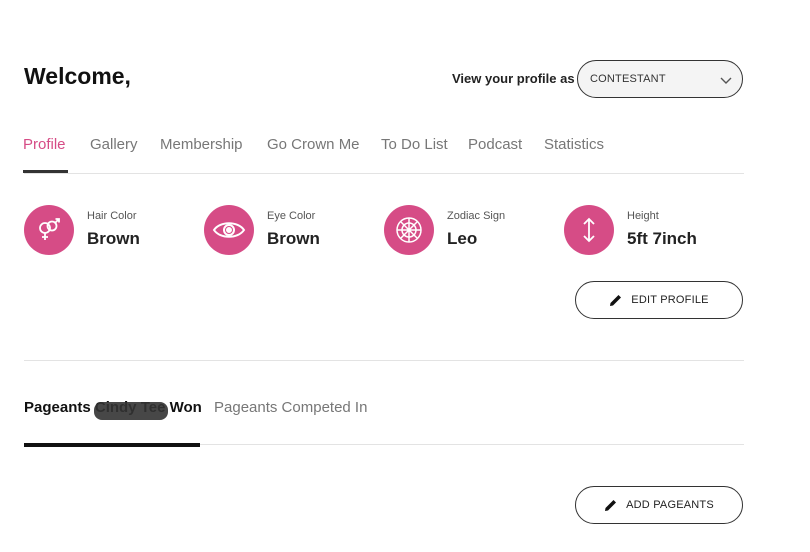  Describe the element at coordinates (726, 82) in the screenshot. I see `chevron-down-icon` at that location.